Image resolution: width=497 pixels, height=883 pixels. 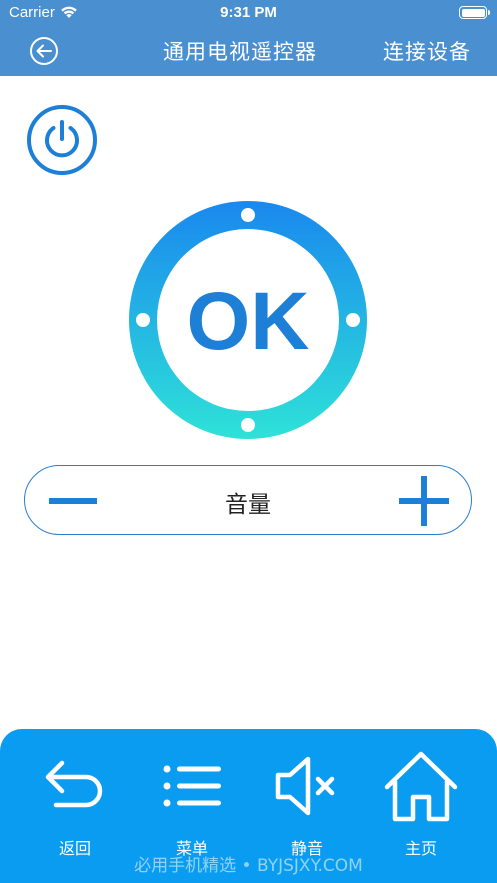 I want to click on page-title: 通用电视遥控器, so click(x=240, y=52).